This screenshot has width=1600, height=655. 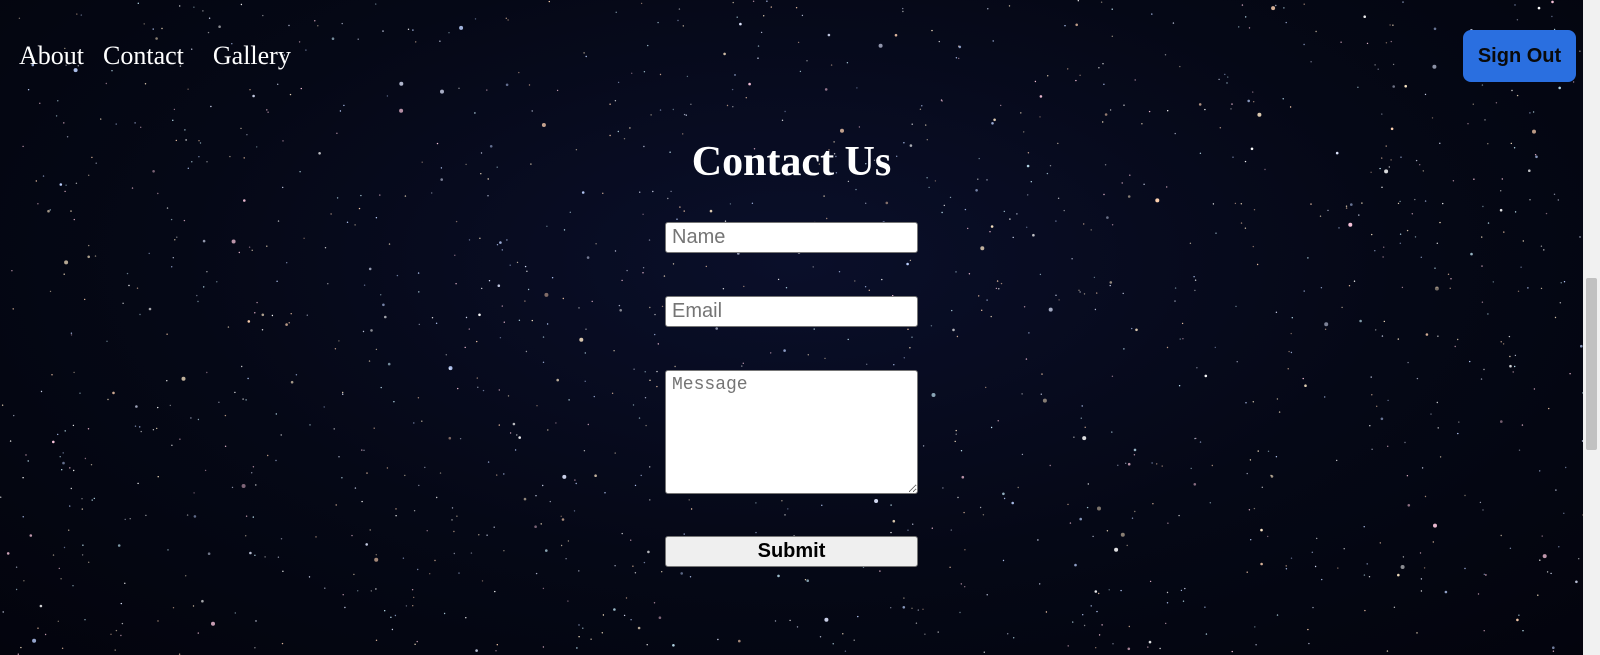 What do you see at coordinates (51, 56) in the screenshot?
I see `nav-link-about: About` at bounding box center [51, 56].